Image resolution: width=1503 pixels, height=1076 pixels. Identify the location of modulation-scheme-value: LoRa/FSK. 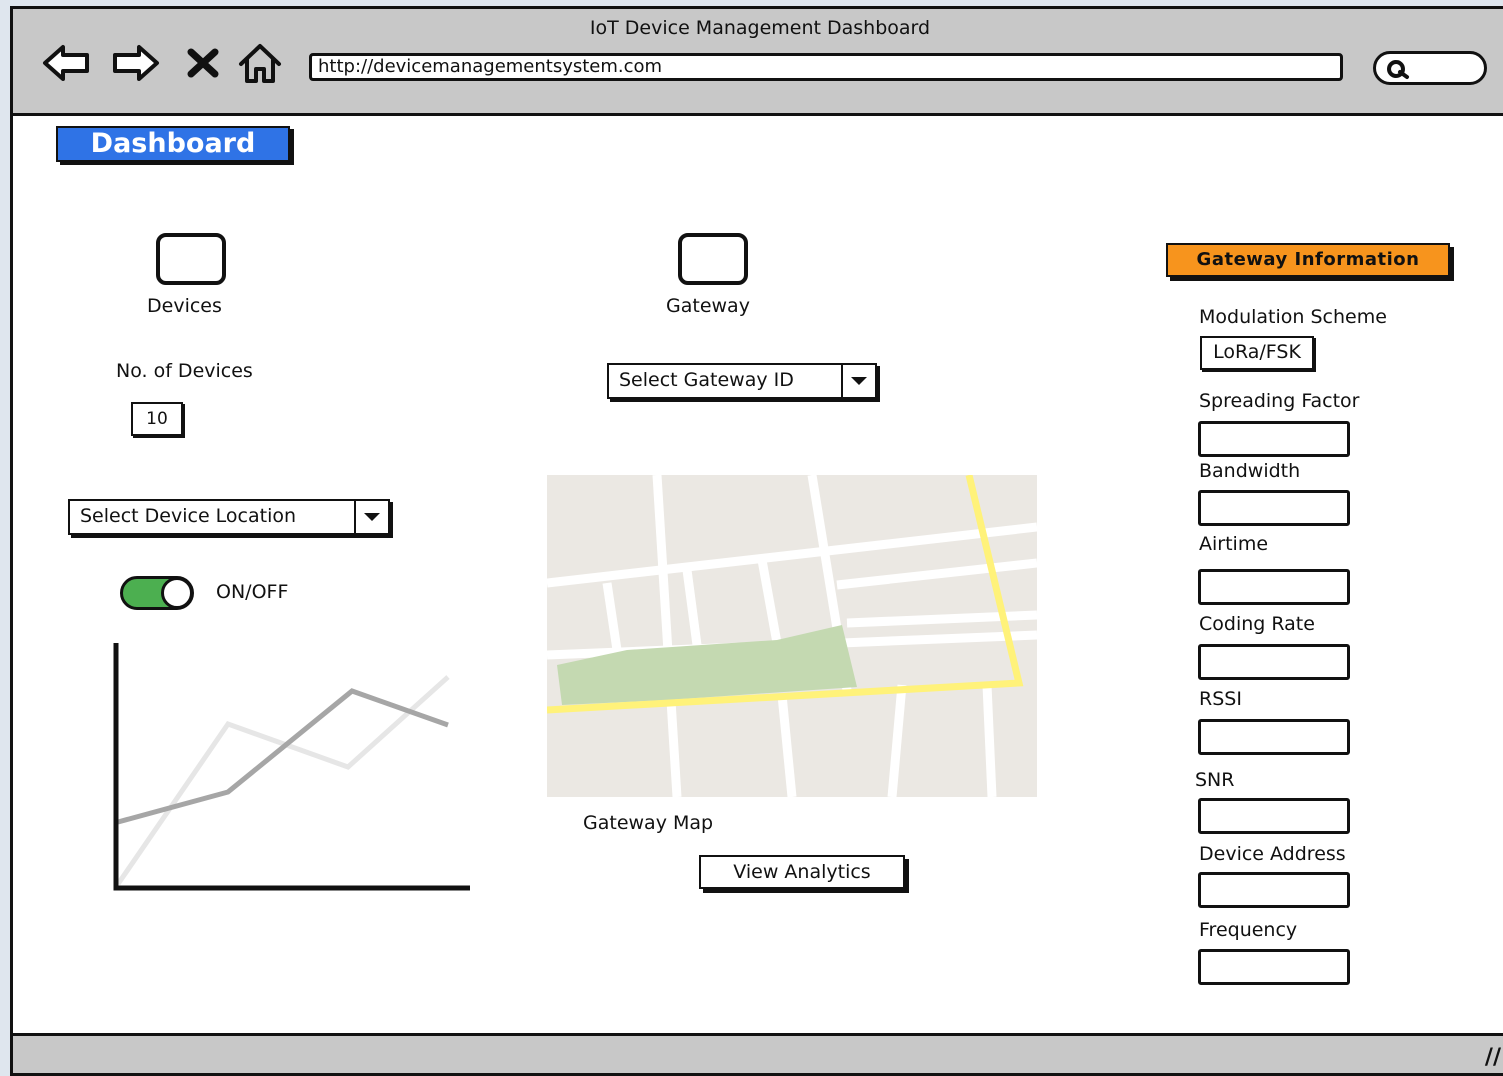
(1257, 353).